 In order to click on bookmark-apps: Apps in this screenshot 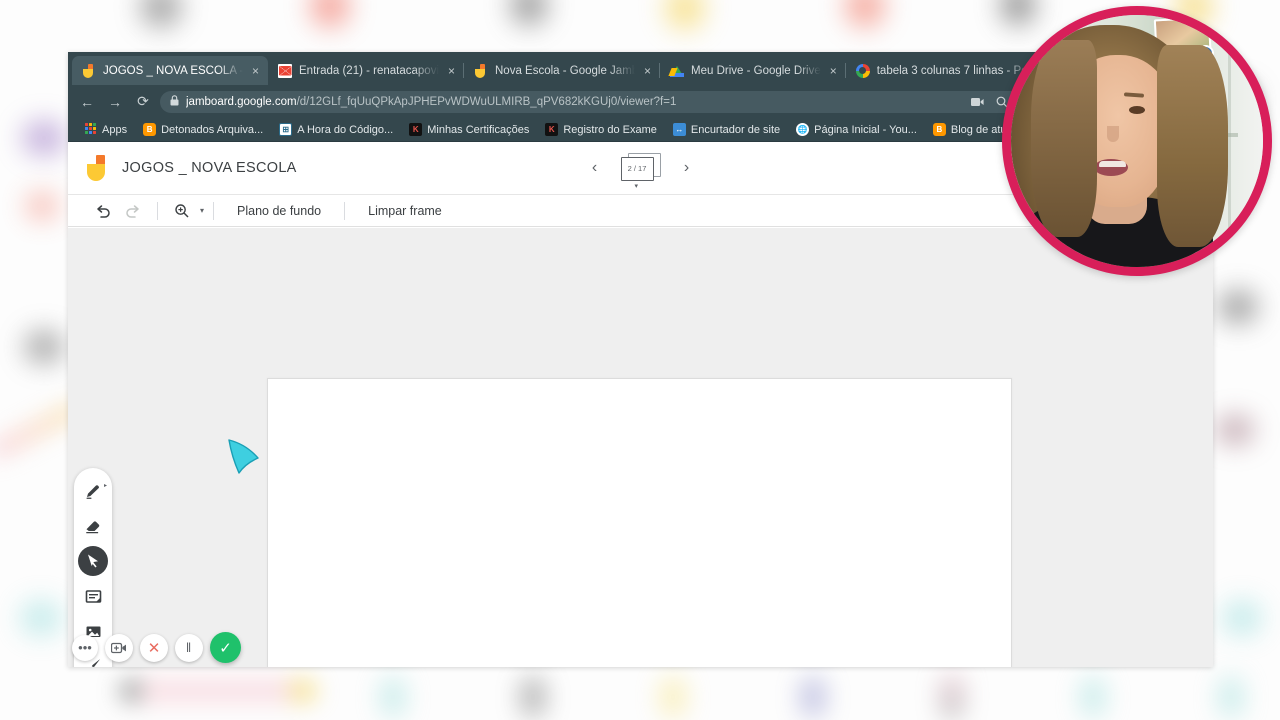, I will do `click(105, 129)`.